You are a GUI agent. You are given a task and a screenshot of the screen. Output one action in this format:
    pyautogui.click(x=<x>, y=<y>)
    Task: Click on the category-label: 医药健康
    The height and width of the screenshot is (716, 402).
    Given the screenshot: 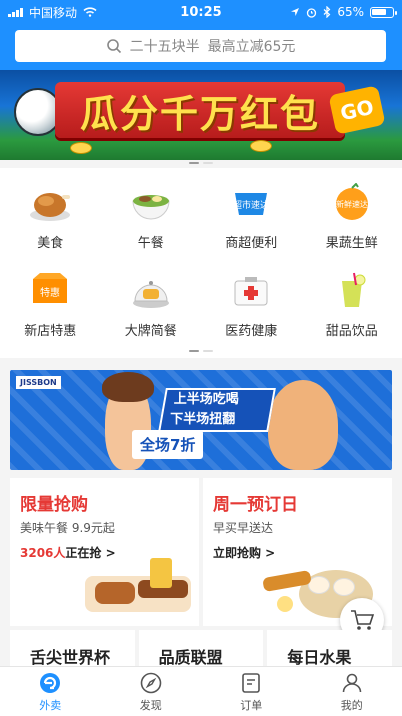 What is the action you would take?
    pyautogui.click(x=251, y=331)
    